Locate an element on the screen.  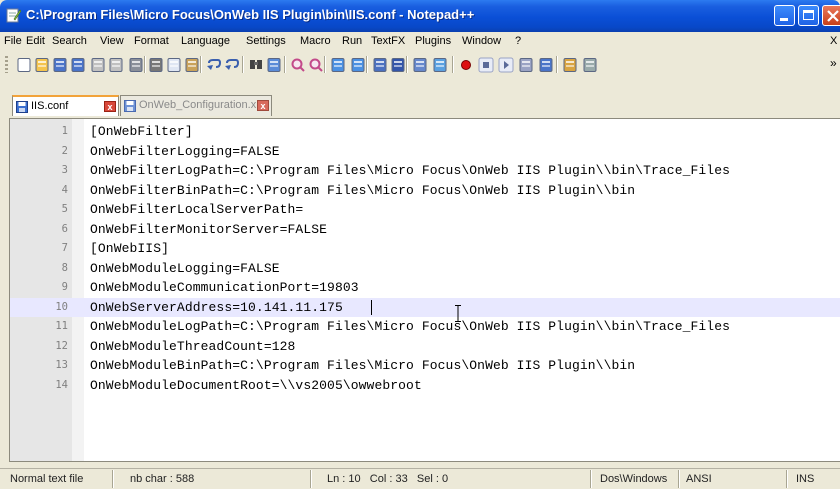
code-line: 10 OnWebServerAddress=10.141.11.175 is located at coordinates (425, 307).